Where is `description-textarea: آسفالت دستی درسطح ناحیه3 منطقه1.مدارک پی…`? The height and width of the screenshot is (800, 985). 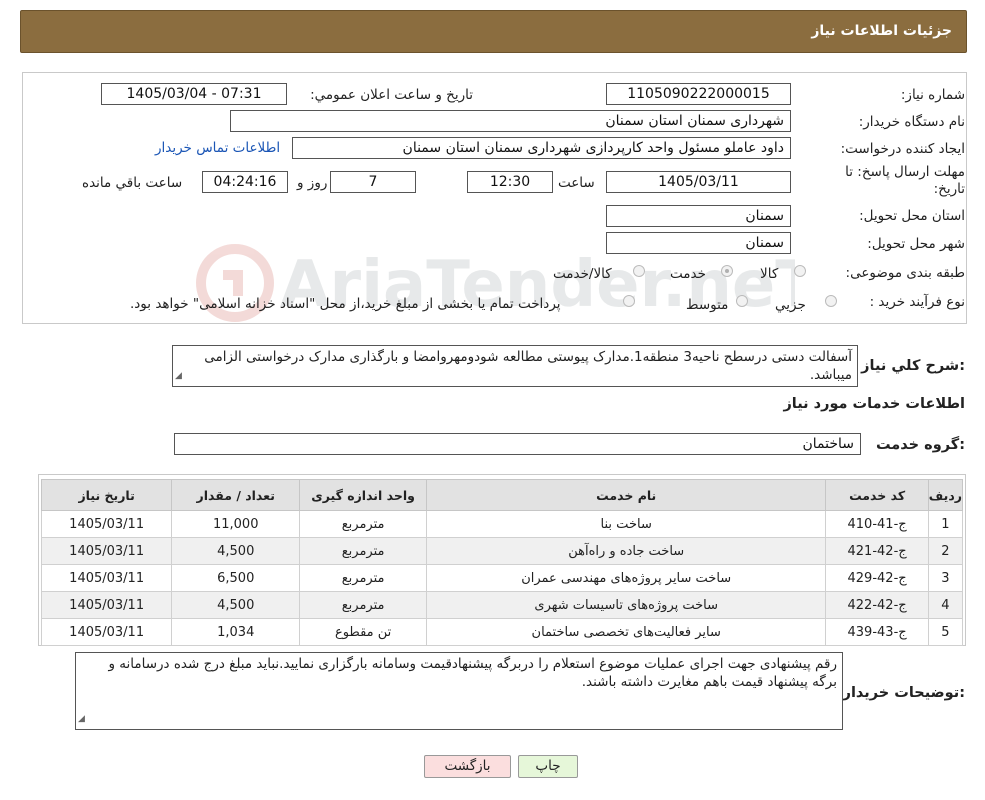
description-textarea: آسفالت دستی درسطح ناحیه3 منطقه1.مدارک پی… is located at coordinates (515, 366).